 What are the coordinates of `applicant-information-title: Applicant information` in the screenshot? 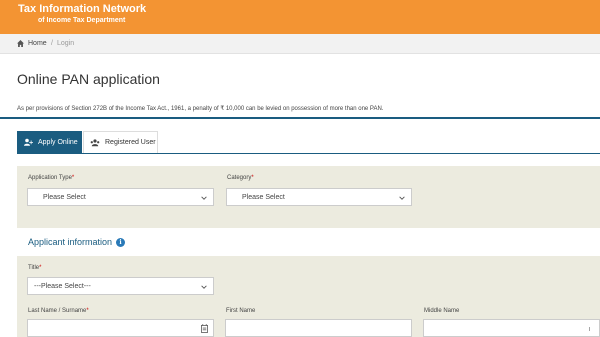 It's located at (70, 242).